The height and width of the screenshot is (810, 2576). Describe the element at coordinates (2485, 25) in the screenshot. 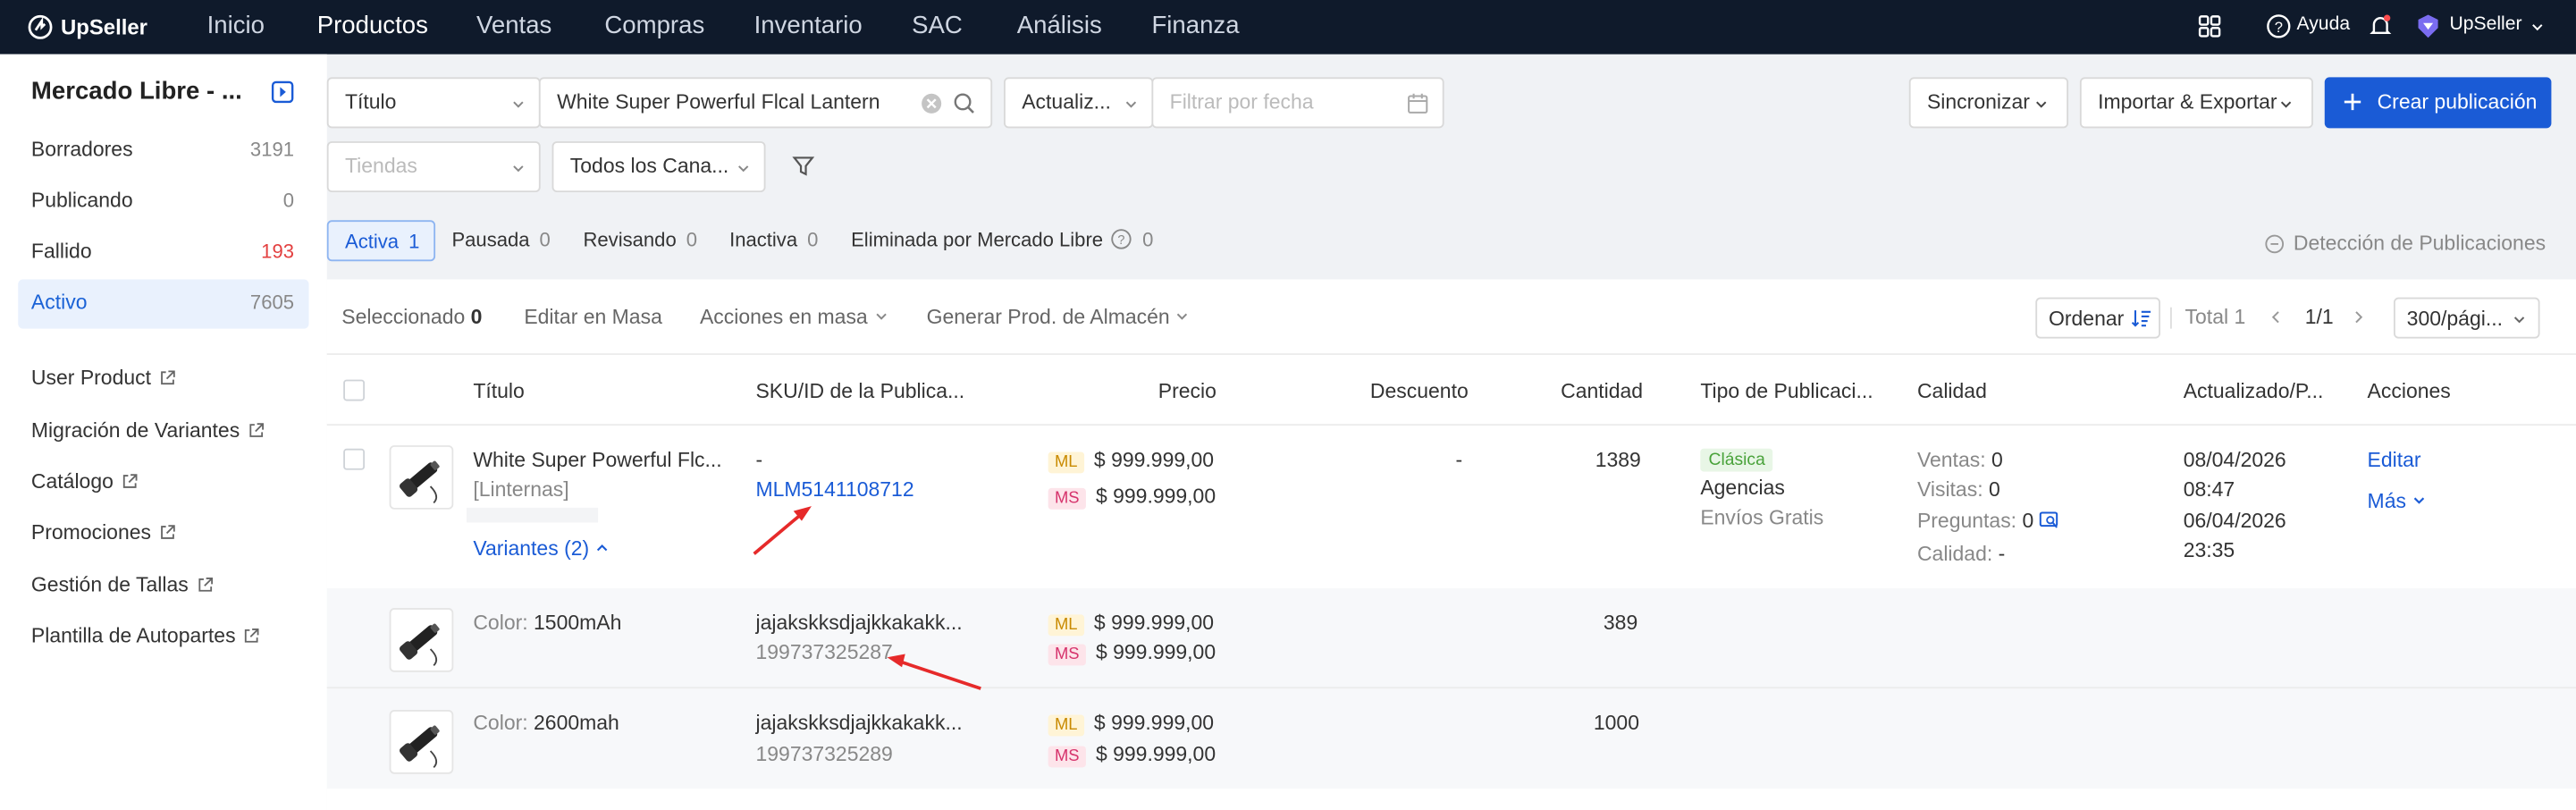

I see `user-menu-label: UpSeller` at that location.